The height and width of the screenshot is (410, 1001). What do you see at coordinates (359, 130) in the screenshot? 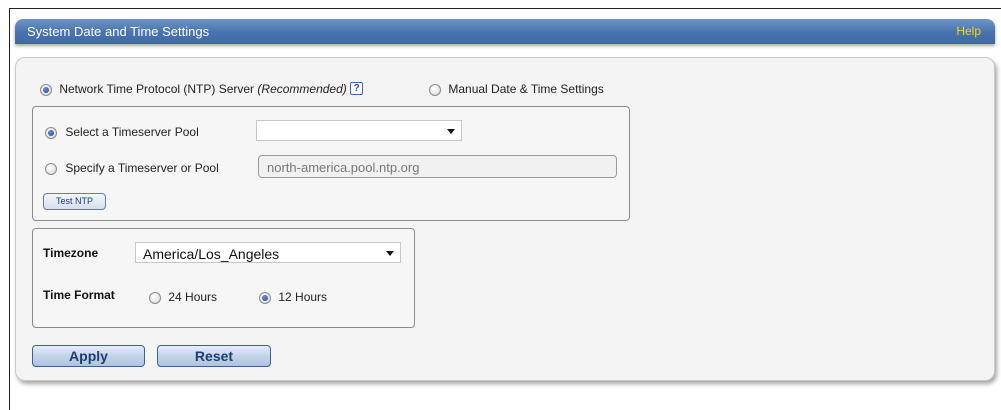
I see `timeserver-pool-select` at bounding box center [359, 130].